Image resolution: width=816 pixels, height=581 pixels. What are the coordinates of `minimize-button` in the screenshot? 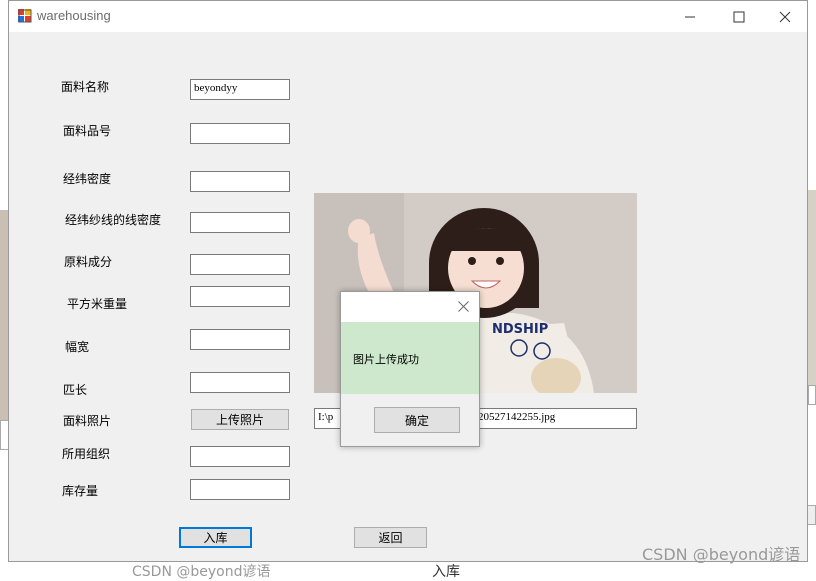 It's located at (690, 16).